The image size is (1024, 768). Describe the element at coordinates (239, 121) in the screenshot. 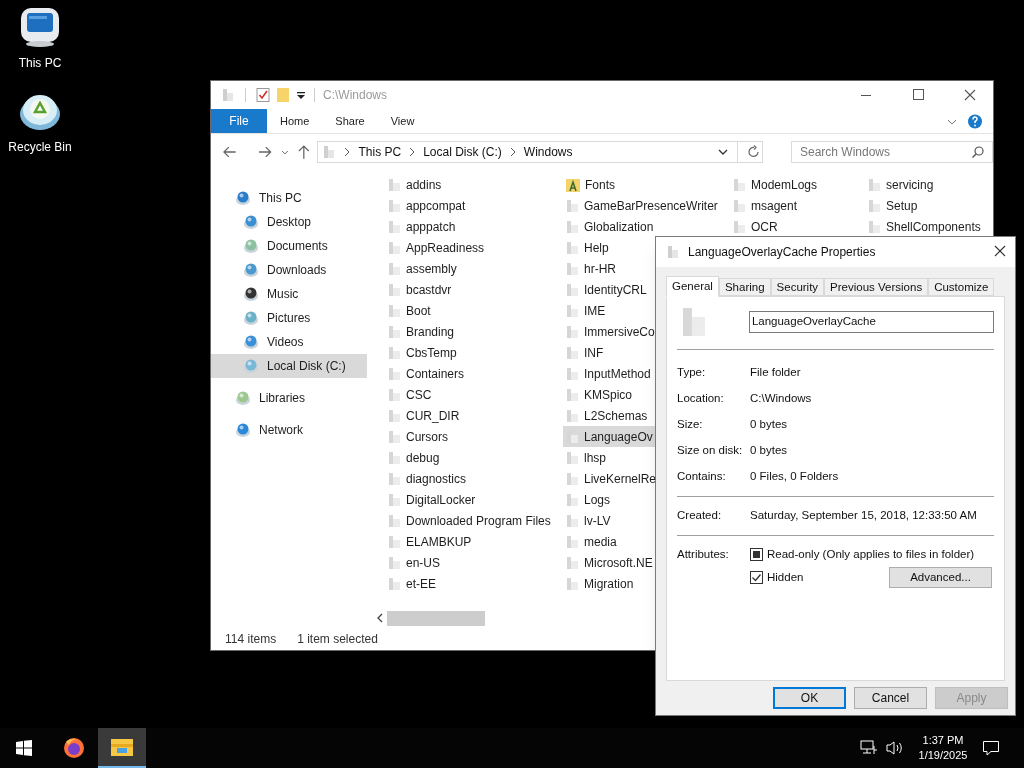

I see `file-tab: File` at that location.